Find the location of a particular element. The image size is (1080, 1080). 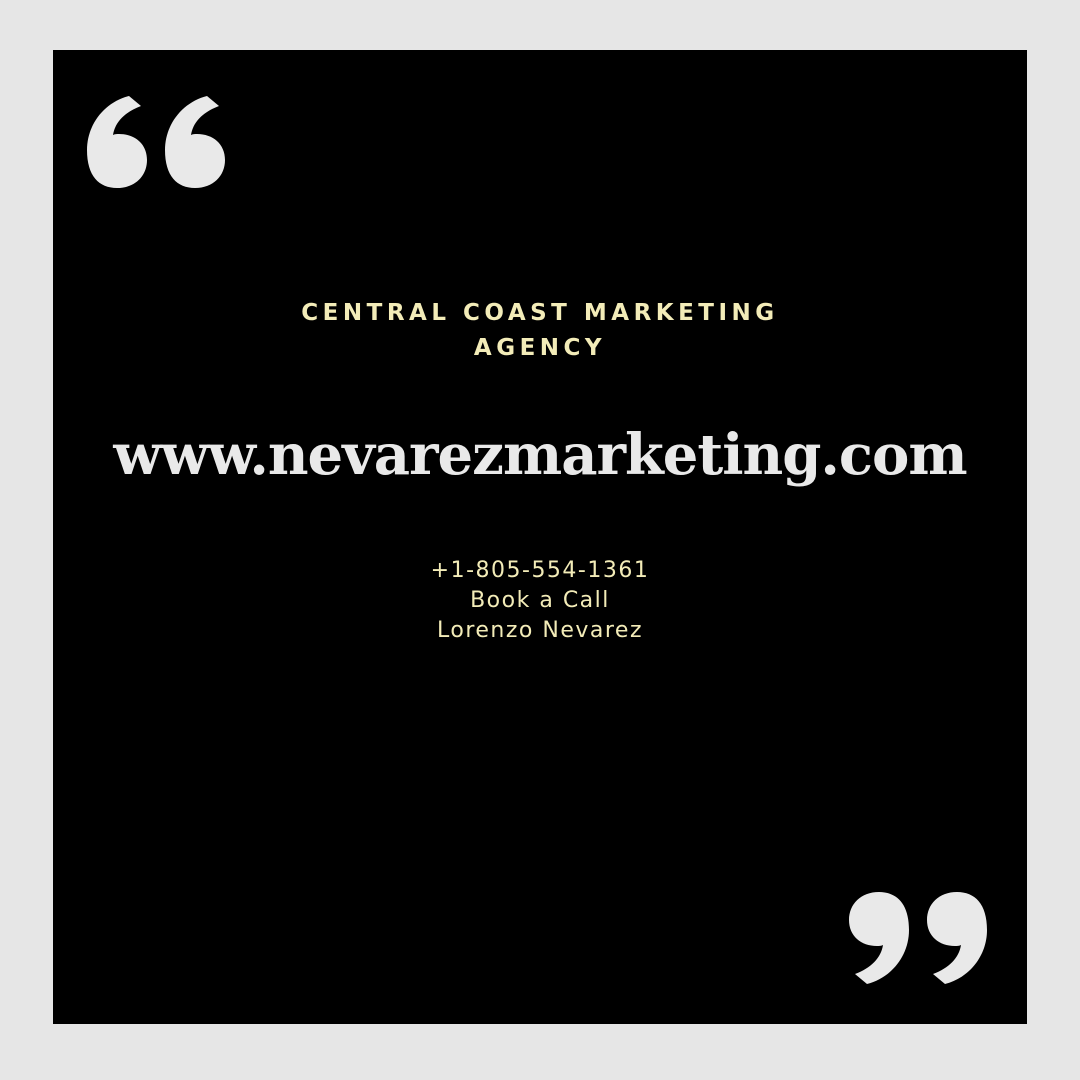

phone-number: +1-805-554-1361 is located at coordinates (540, 570).